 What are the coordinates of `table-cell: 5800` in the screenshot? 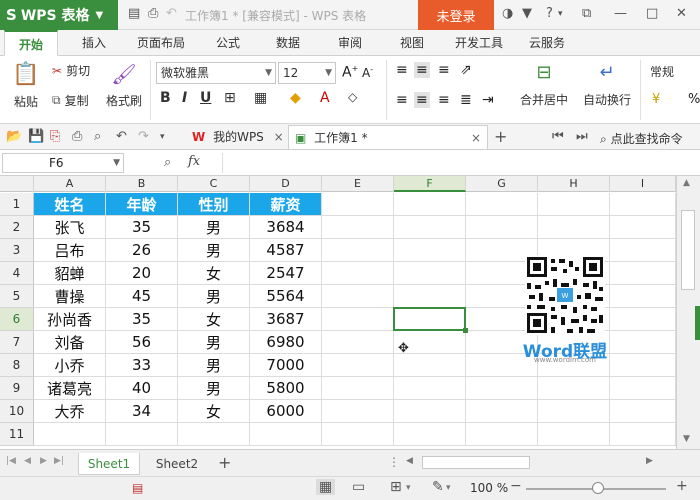 It's located at (286, 388).